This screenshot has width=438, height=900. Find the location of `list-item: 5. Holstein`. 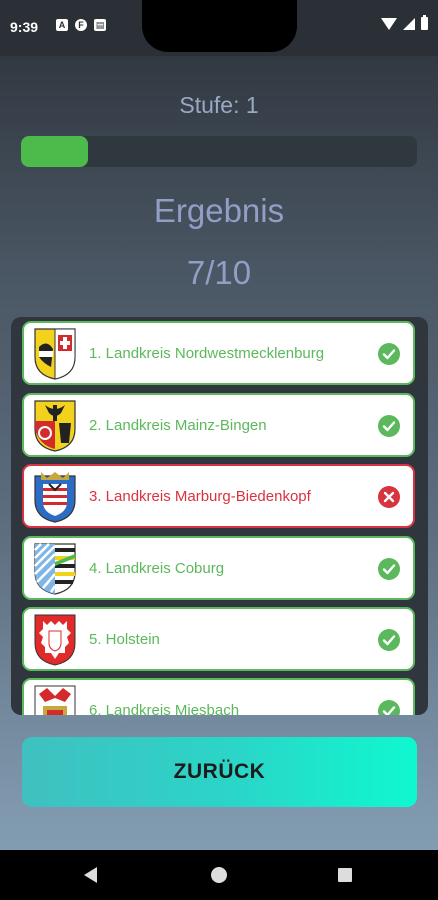

list-item: 5. Holstein is located at coordinates (218, 639).